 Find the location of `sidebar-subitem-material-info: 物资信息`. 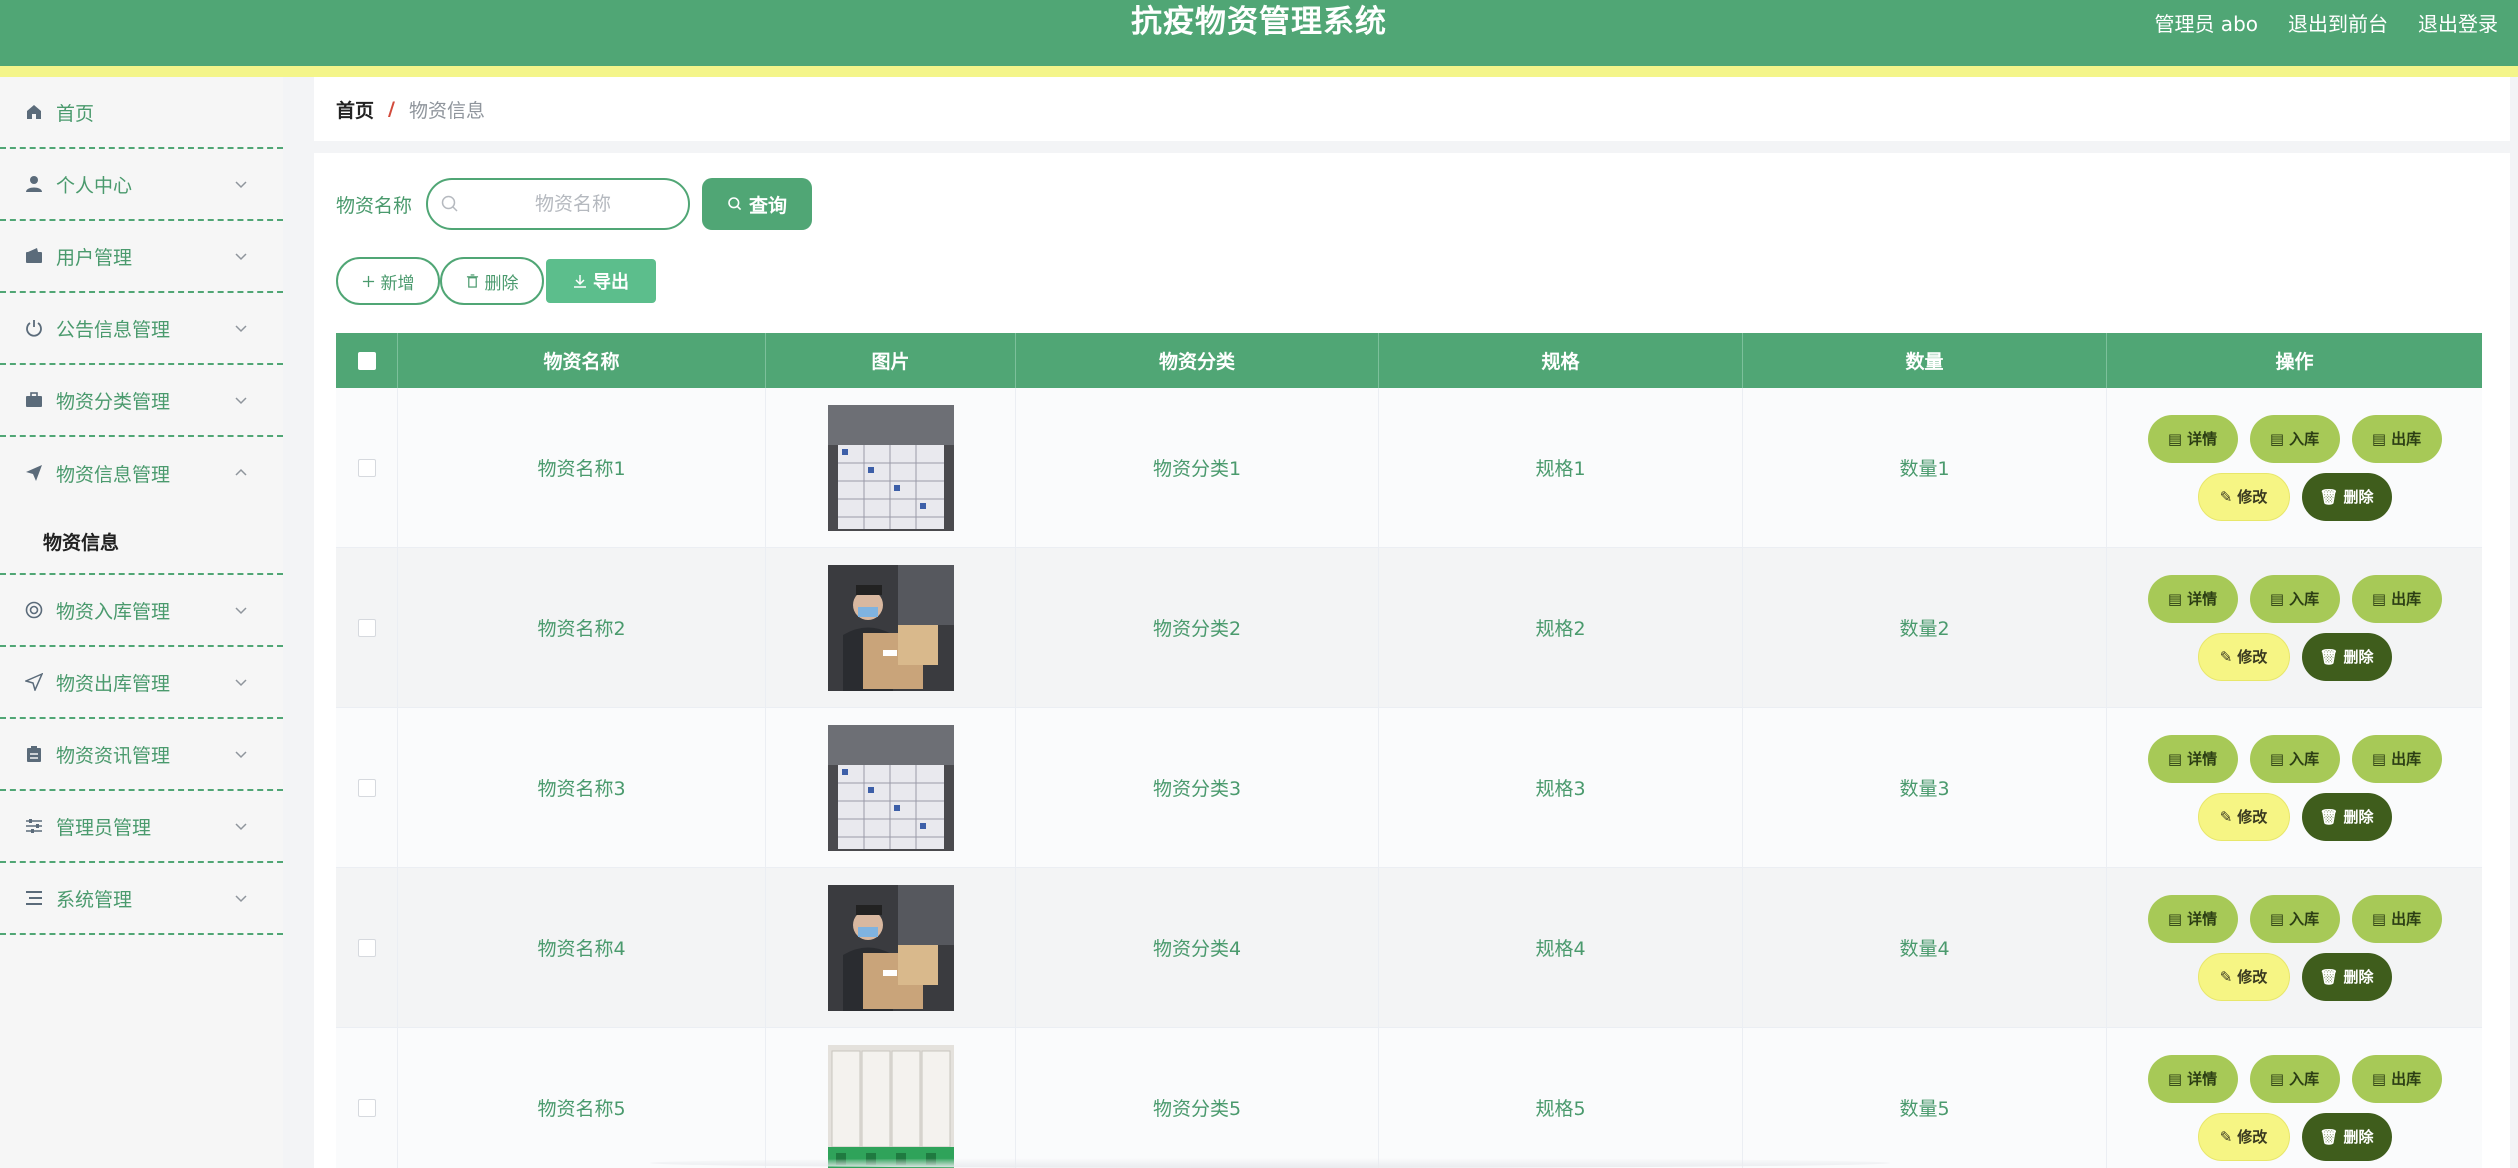

sidebar-subitem-material-info: 物资信息 is located at coordinates (81, 541).